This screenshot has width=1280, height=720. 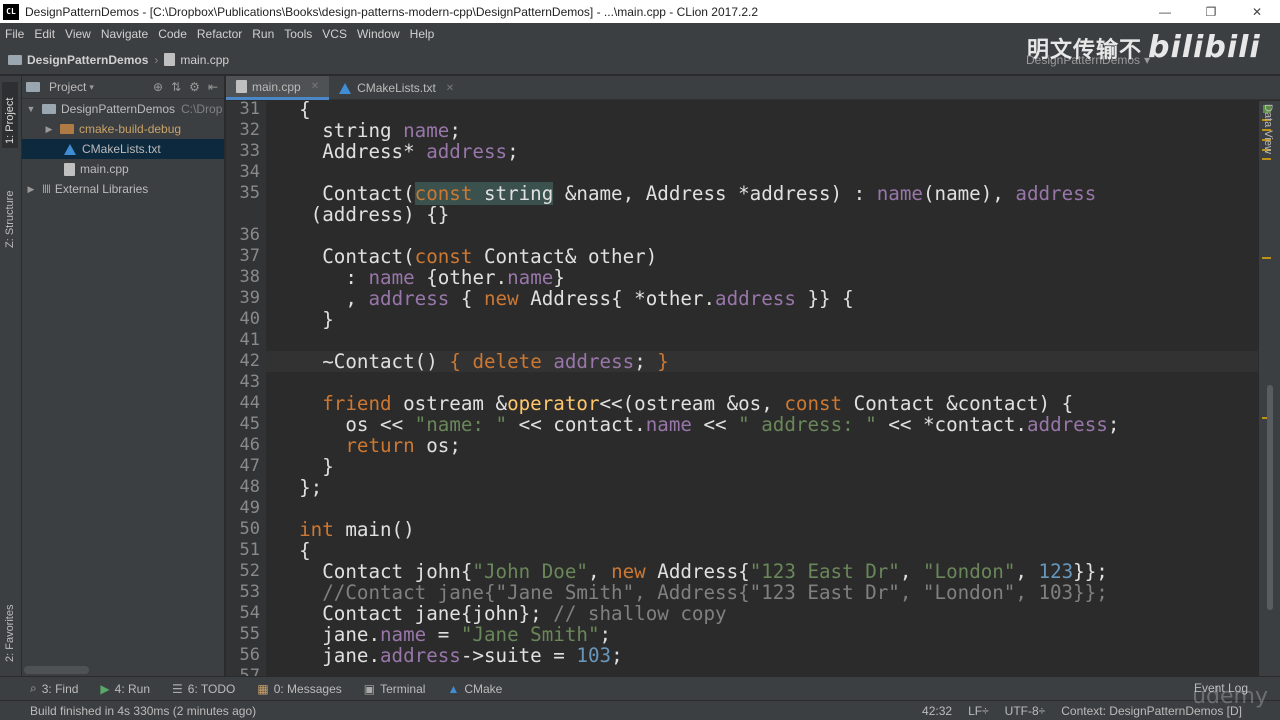 What do you see at coordinates (249, 571) in the screenshot?
I see `line-number: 52` at bounding box center [249, 571].